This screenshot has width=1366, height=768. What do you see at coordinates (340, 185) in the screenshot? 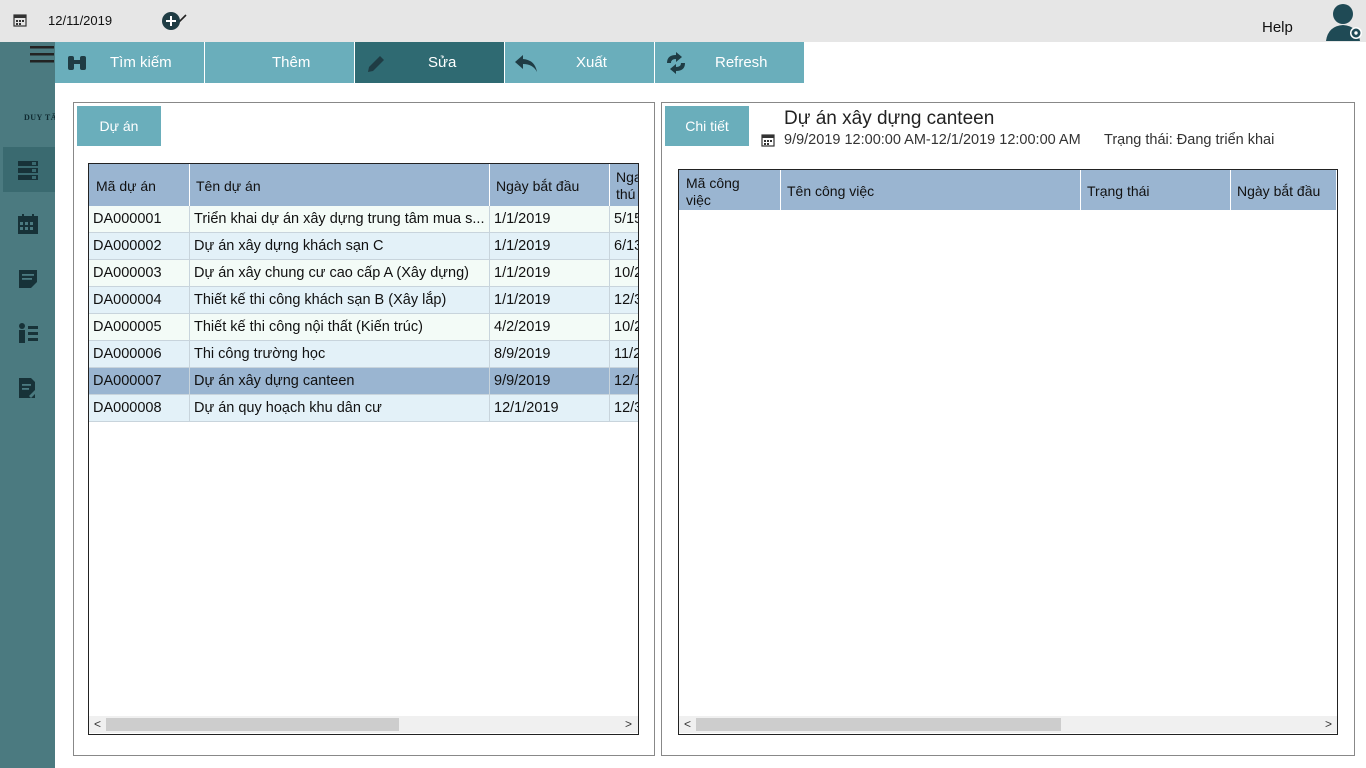
I see `column-header-project-name: Tên dự án` at bounding box center [340, 185].